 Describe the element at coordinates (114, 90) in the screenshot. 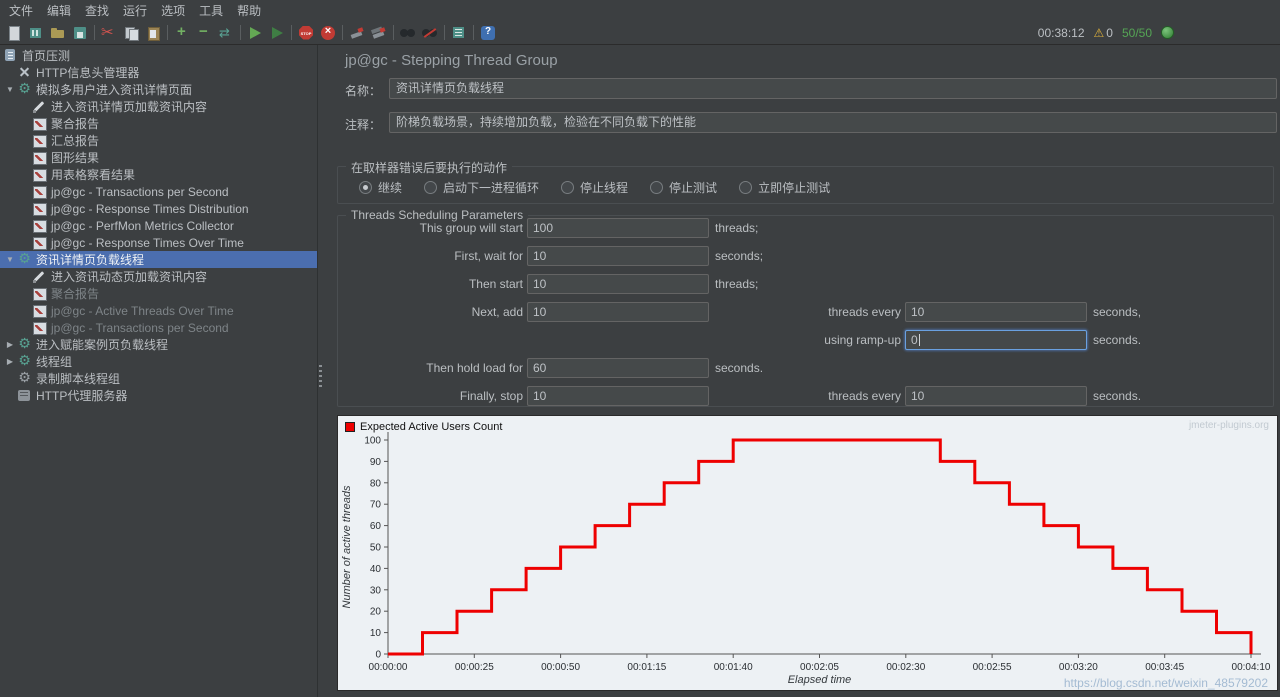

I see `tree-item-label: 模拟多用户进入资讯详情页面` at that location.